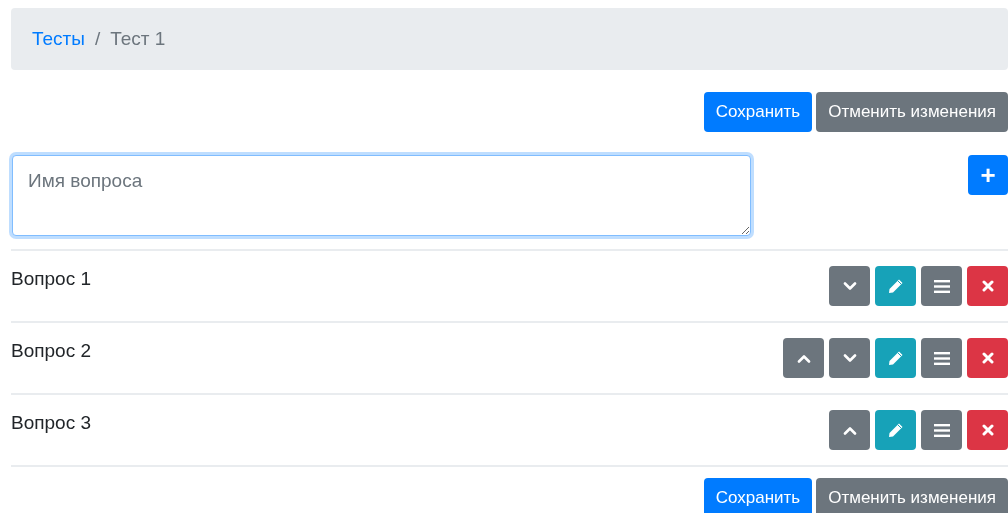 The image size is (1008, 513). I want to click on breadcrumb-link: Тесты, so click(58, 39).